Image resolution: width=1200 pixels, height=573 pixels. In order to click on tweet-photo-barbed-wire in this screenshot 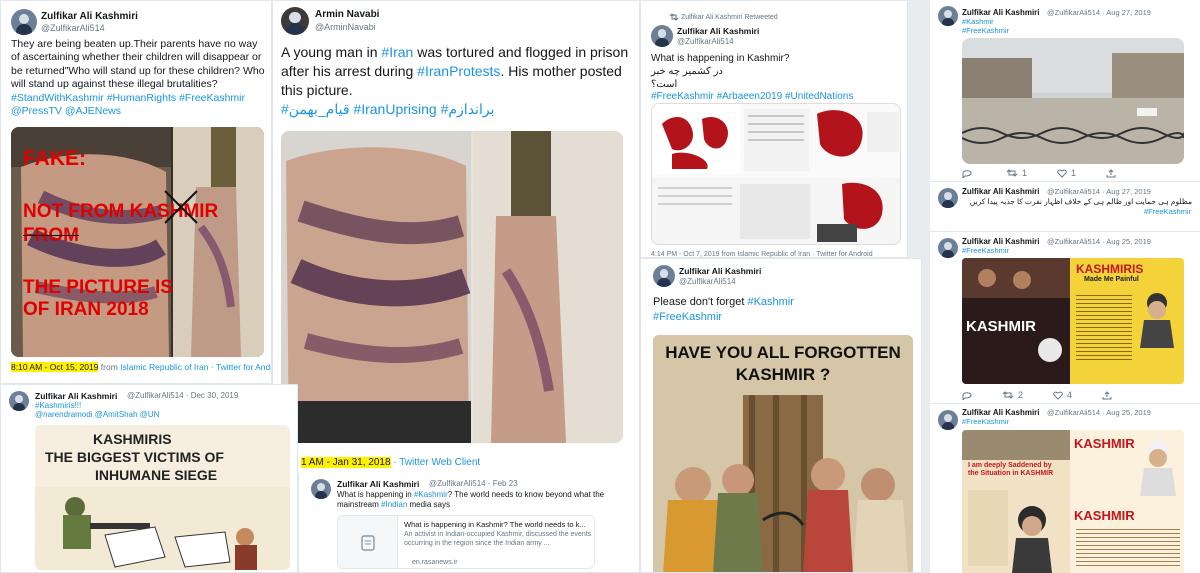, I will do `click(1073, 101)`.